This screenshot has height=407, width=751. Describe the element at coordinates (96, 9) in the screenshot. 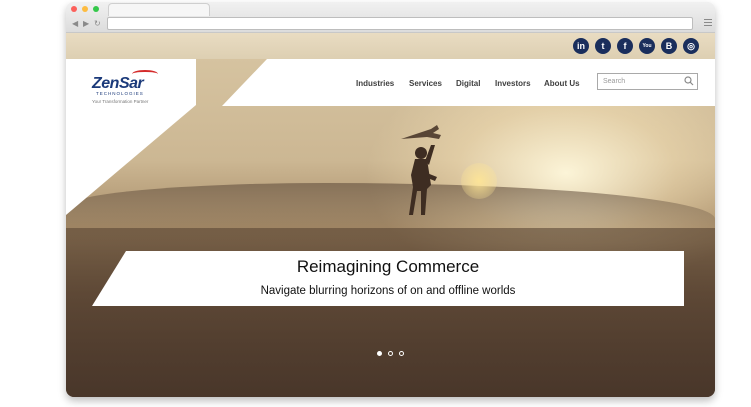

I see `maximize-window-button` at that location.